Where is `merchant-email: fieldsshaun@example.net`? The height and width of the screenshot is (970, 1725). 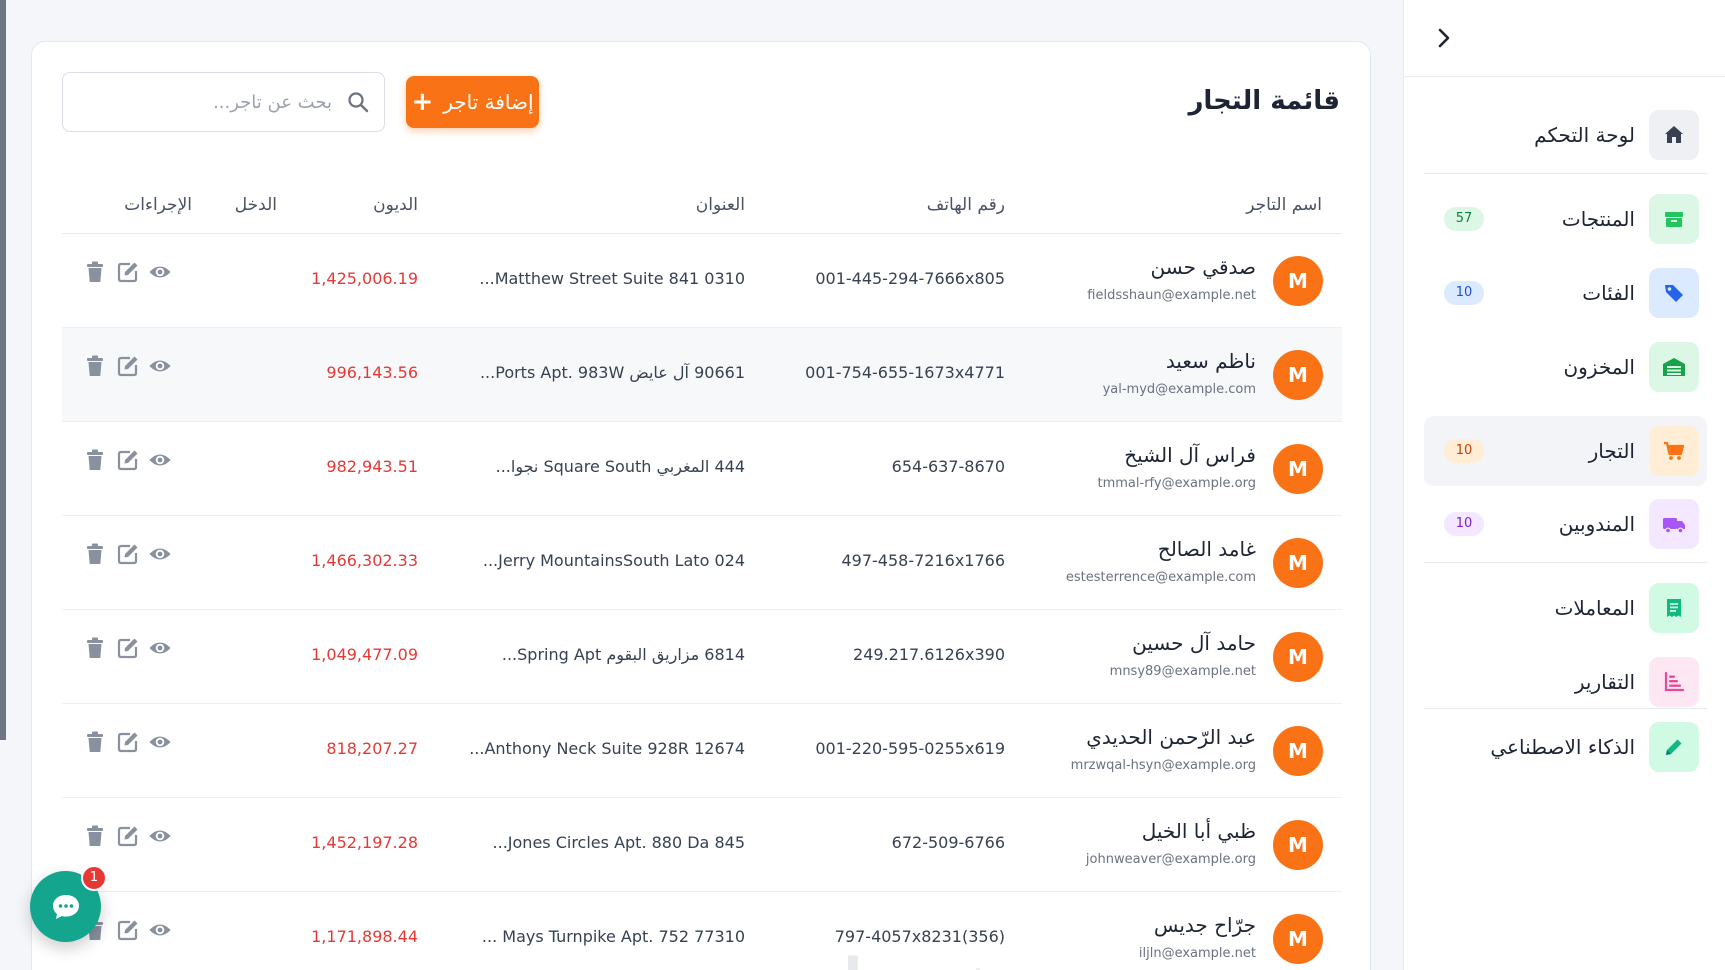
merchant-email: fieldsshaun@example.net is located at coordinates (1171, 295).